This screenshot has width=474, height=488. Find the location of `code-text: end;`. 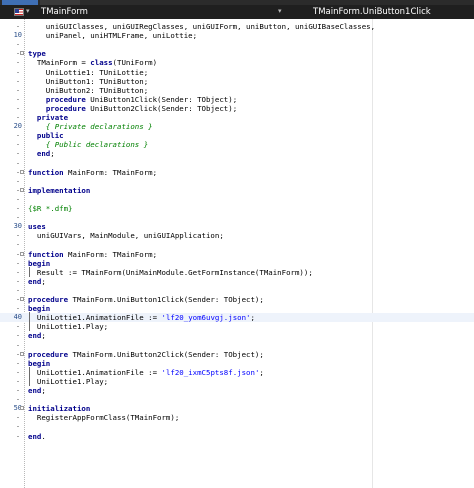

code-text: end; is located at coordinates (37, 281).